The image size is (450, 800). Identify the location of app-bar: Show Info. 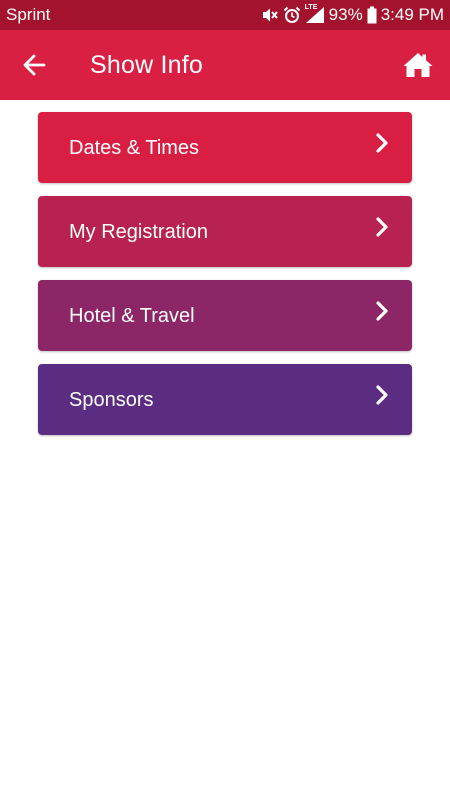
(225, 65).